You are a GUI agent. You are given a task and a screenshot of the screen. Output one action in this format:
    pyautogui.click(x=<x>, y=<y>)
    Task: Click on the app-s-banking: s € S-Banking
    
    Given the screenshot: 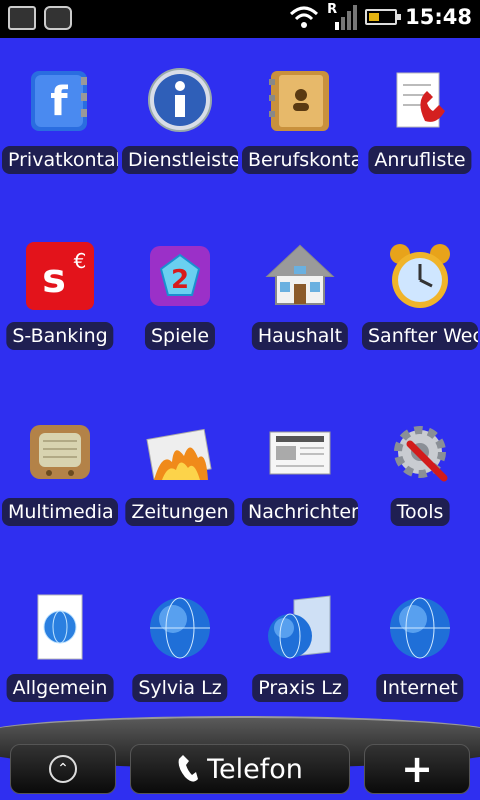 What is the action you would take?
    pyautogui.click(x=60, y=302)
    